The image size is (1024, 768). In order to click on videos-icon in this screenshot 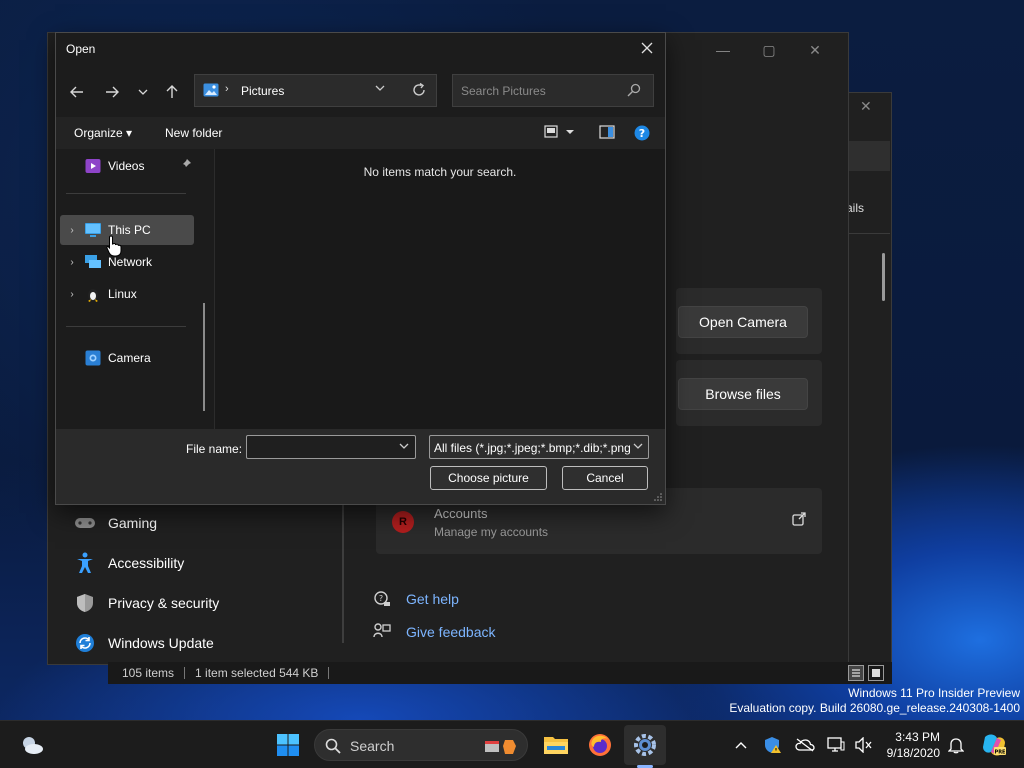, I will do `click(93, 166)`.